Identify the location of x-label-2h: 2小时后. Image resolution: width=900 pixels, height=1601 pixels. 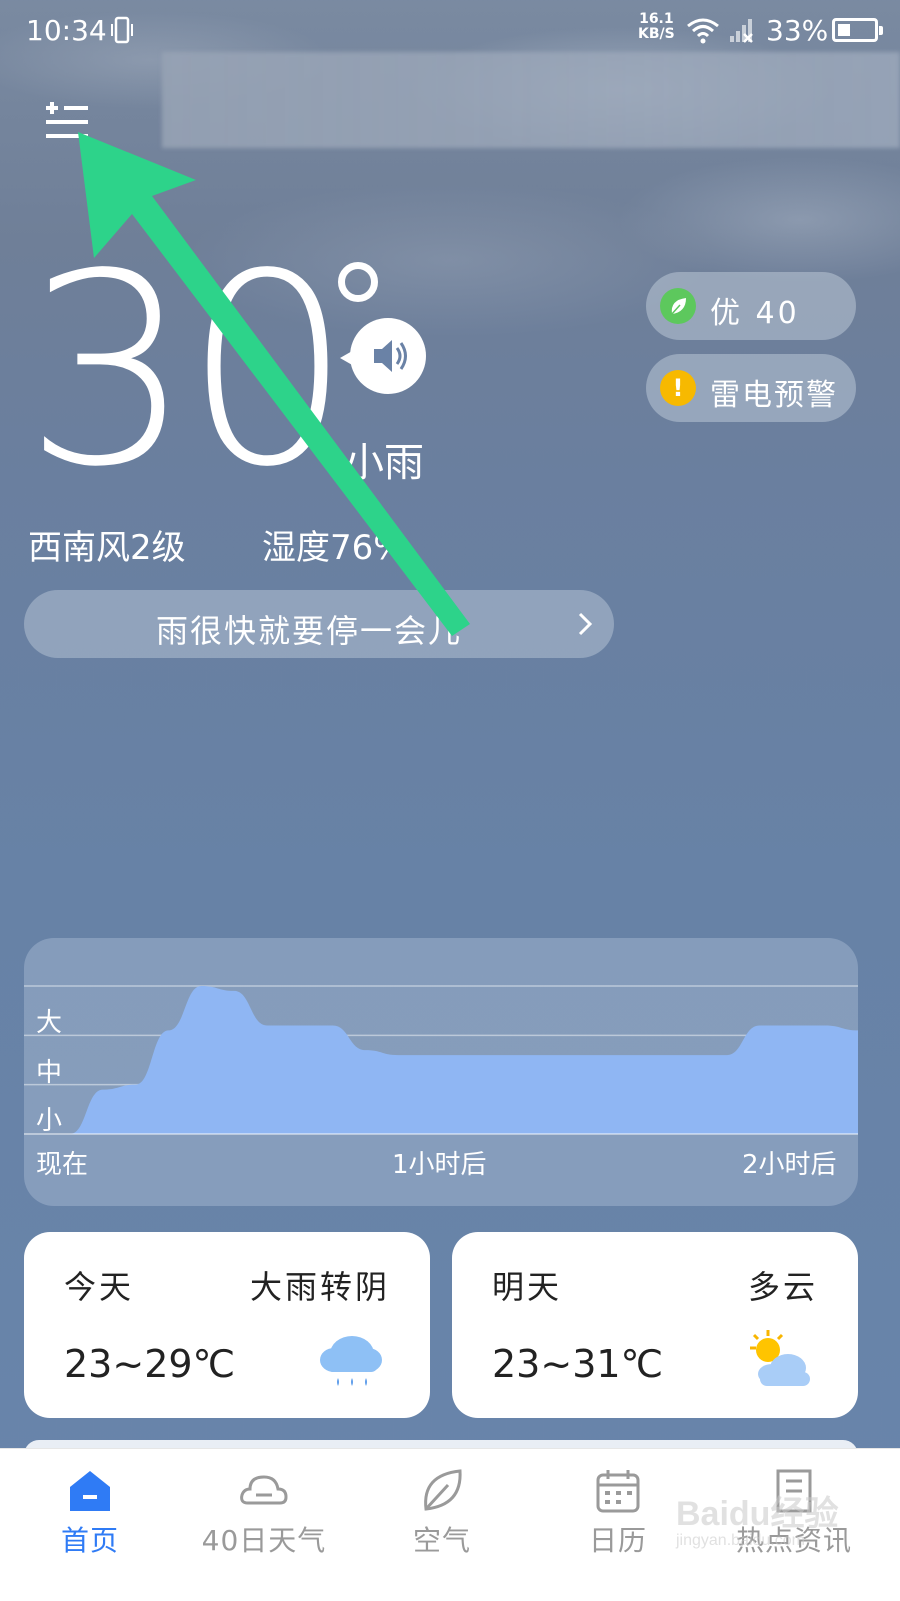
(789, 1165).